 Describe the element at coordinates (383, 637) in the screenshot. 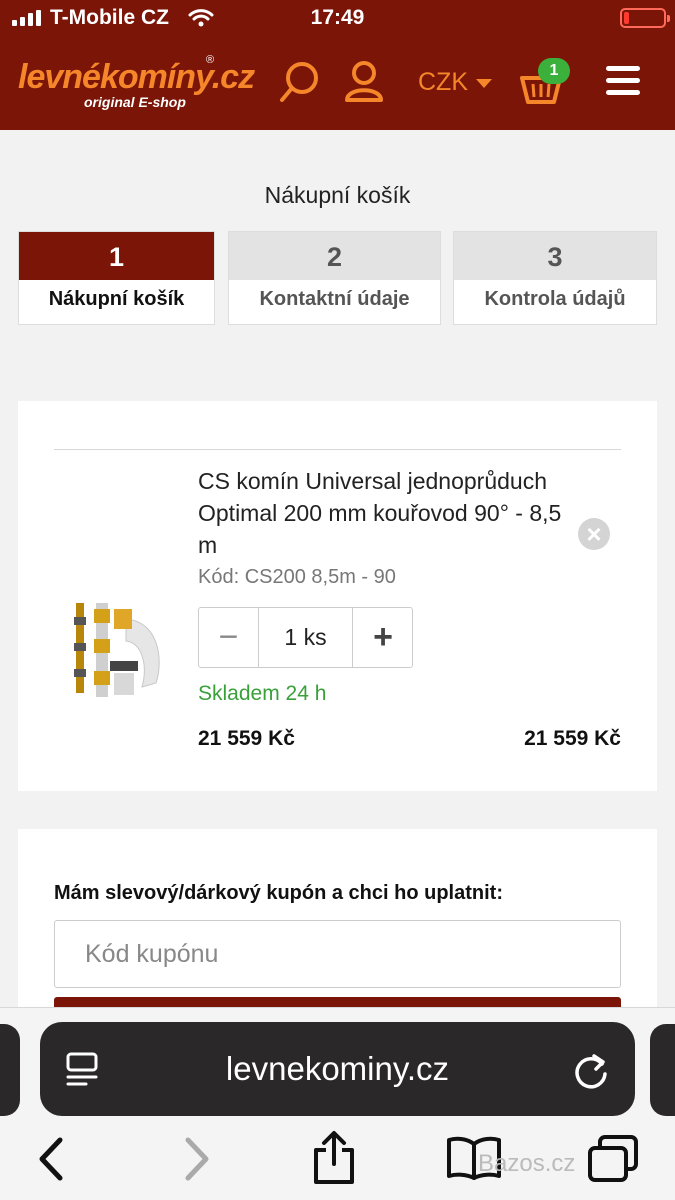

I see `increase-quantity-button: +` at that location.